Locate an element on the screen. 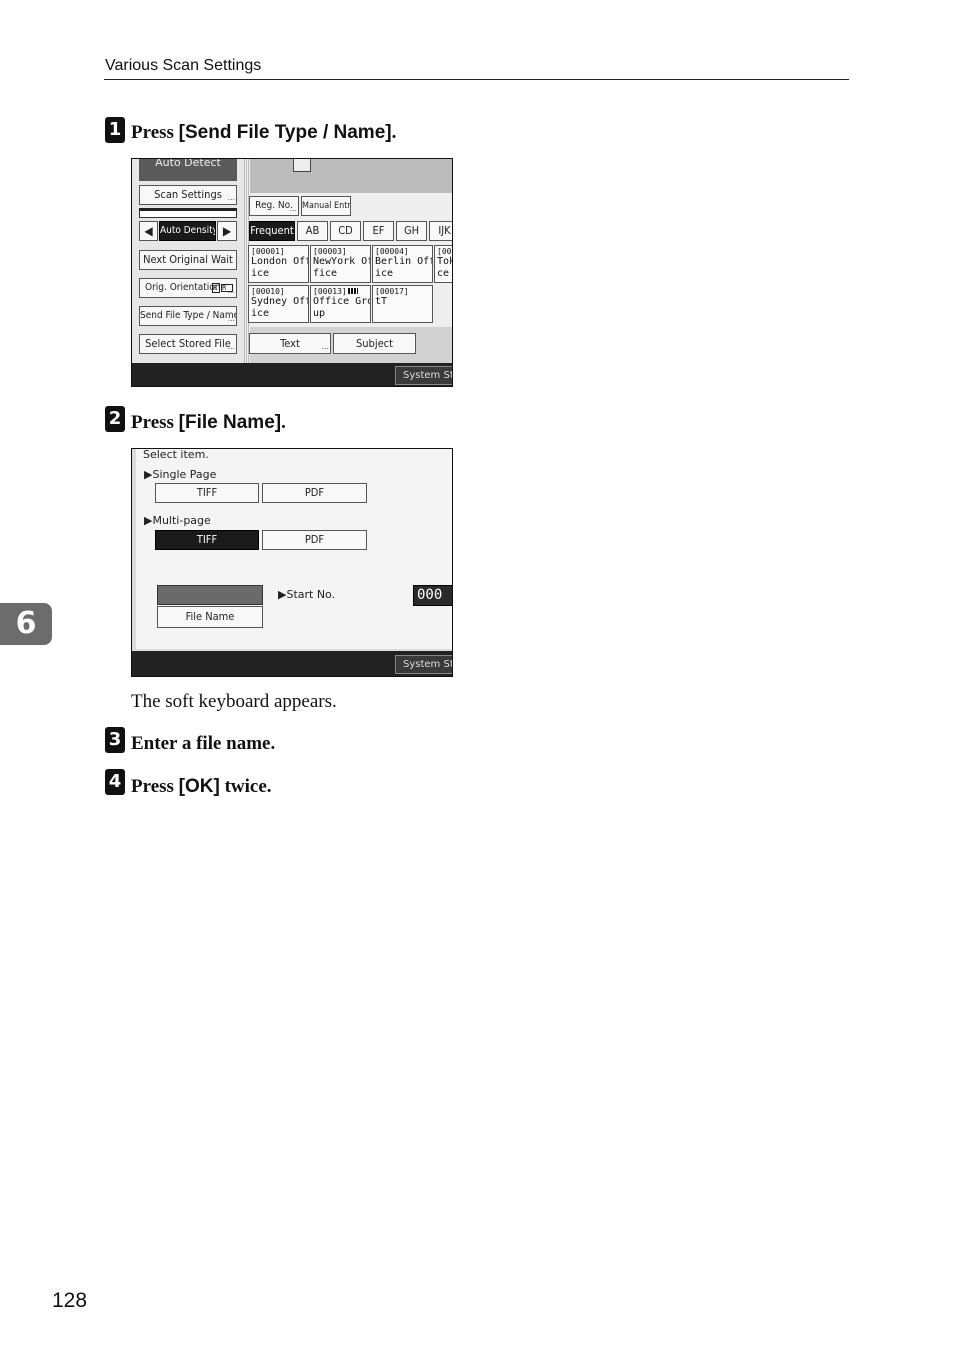  tab-cd: CD is located at coordinates (345, 231).